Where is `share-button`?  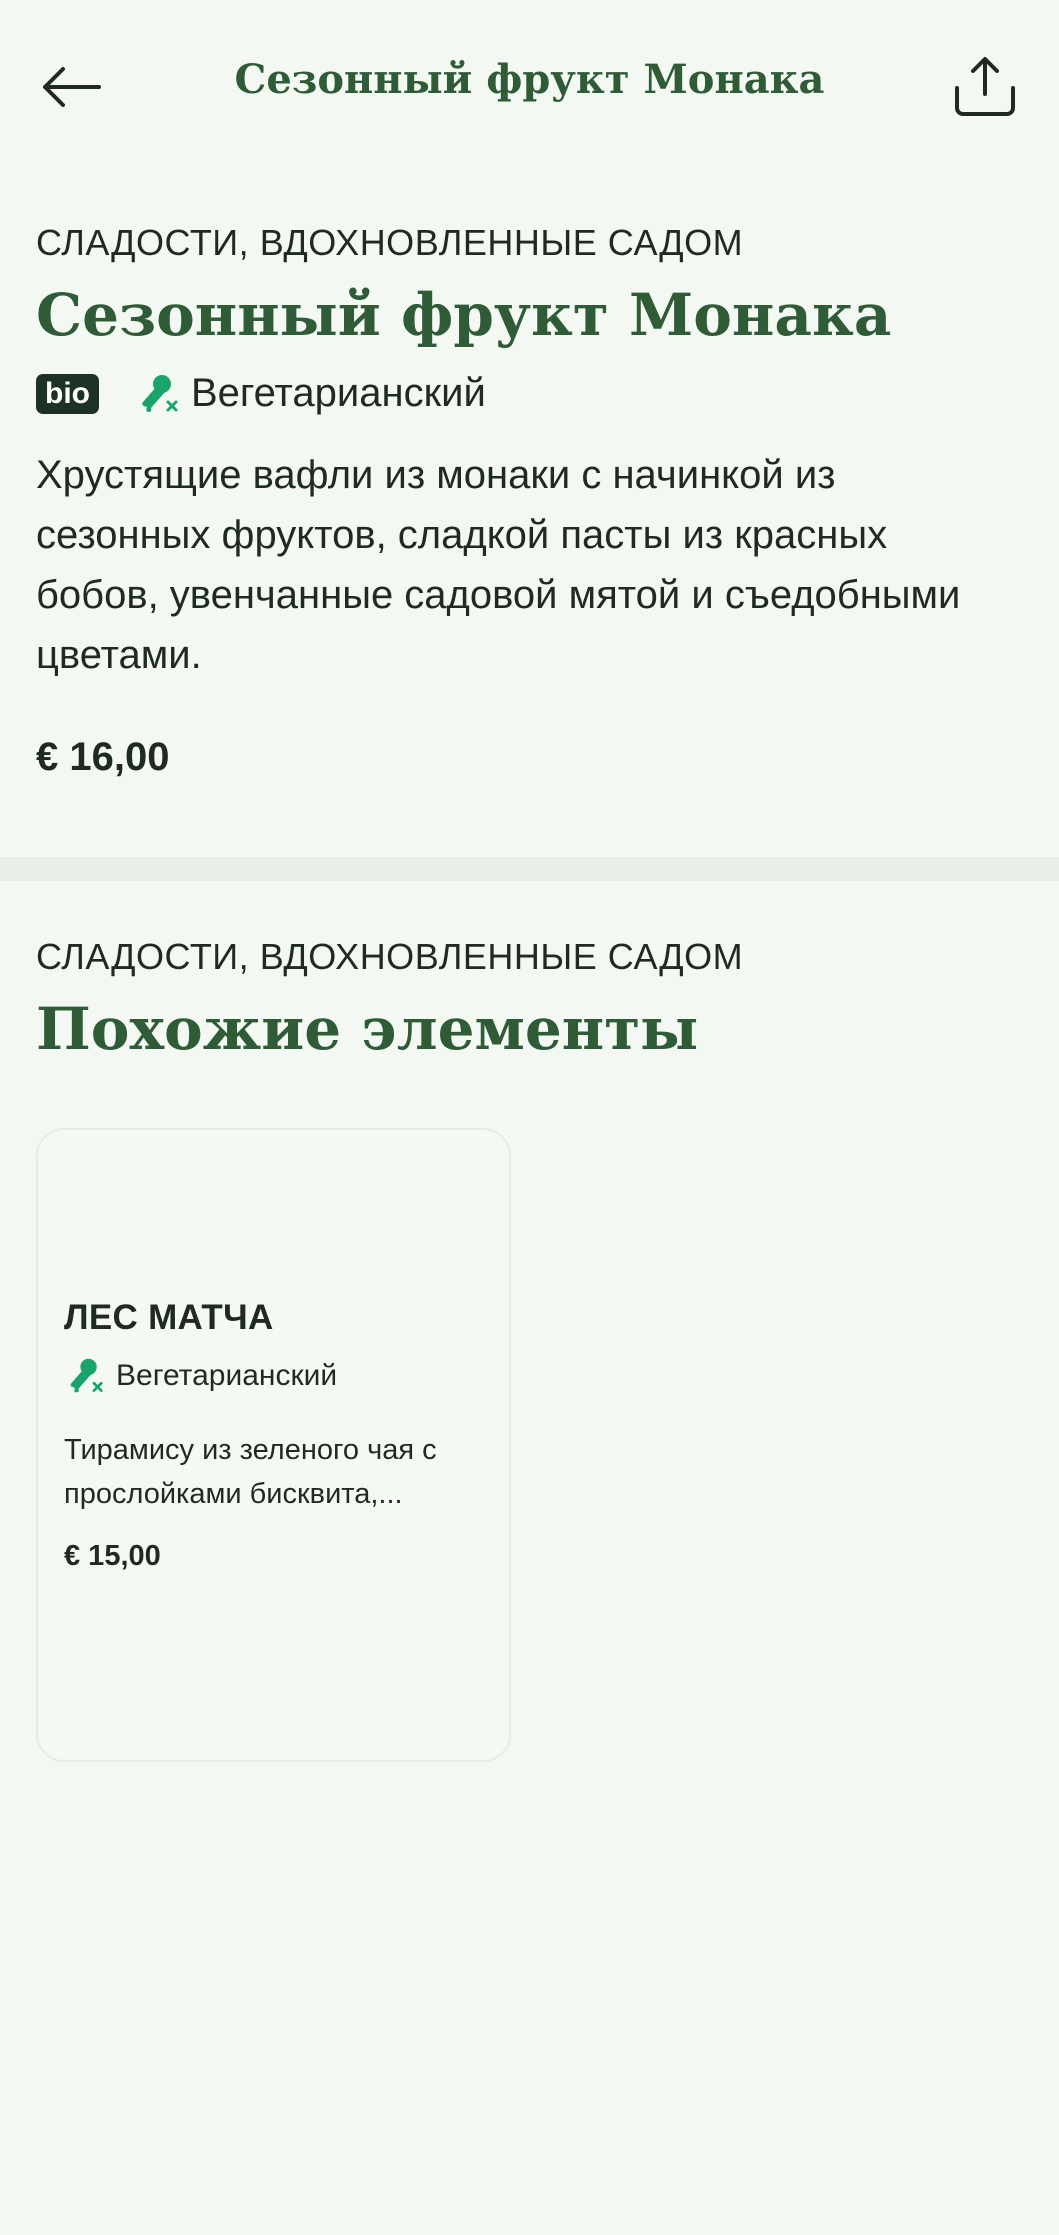 share-button is located at coordinates (985, 86).